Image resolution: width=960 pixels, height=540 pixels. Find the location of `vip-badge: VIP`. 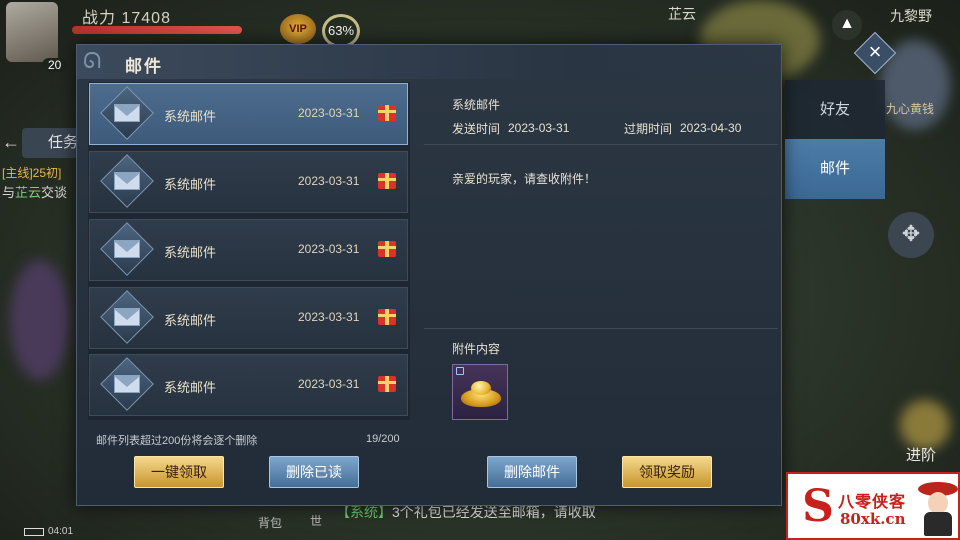

vip-badge: VIP is located at coordinates (298, 29).